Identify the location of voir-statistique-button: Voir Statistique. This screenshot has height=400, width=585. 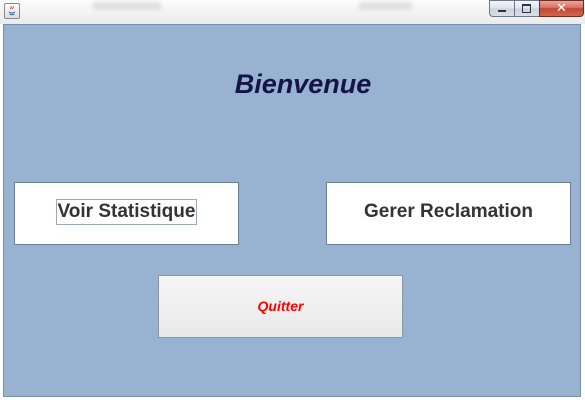
(126, 213).